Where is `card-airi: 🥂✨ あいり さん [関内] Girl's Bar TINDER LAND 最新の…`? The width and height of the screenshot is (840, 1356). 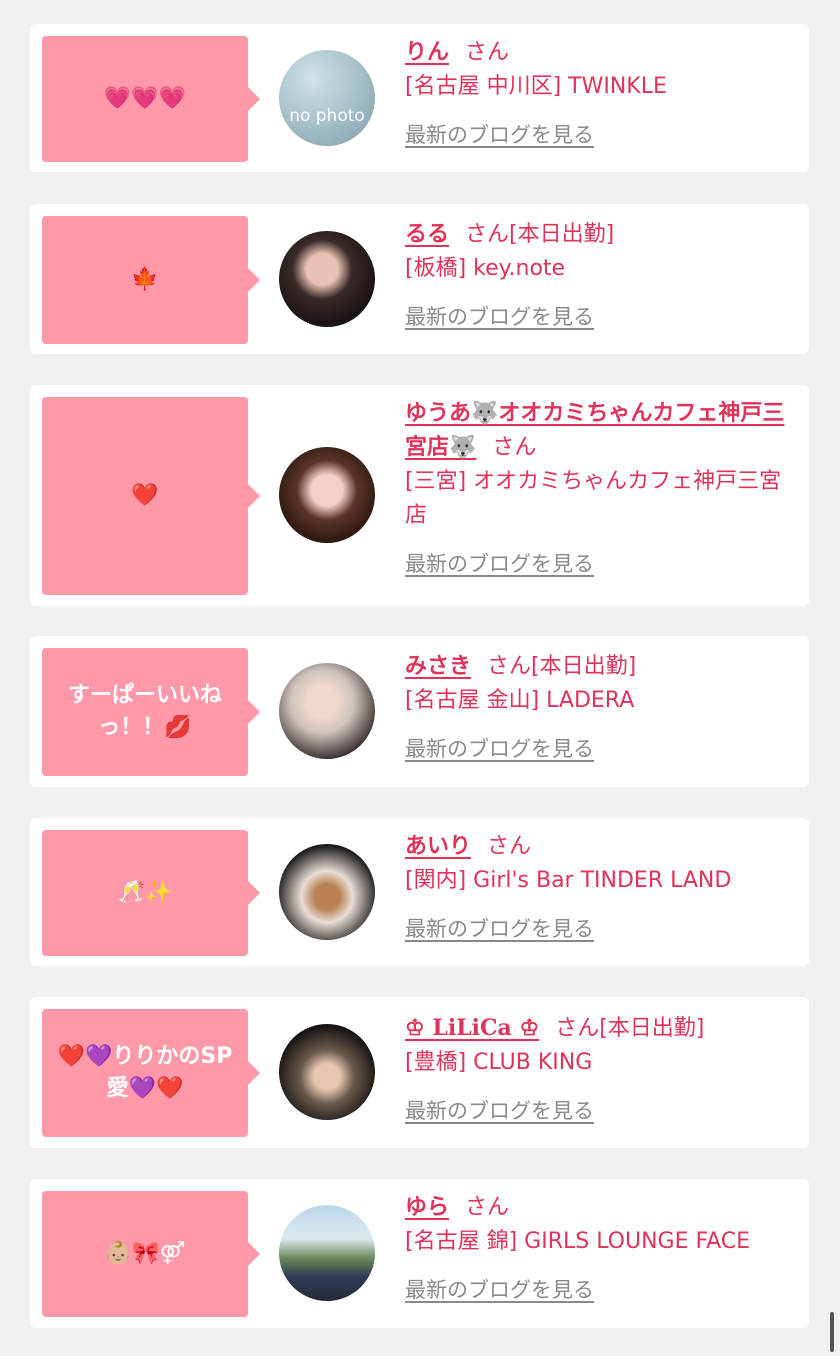
card-airi: 🥂✨ あいり さん [関内] Girl's Bar TINDER LAND 最新の… is located at coordinates (419, 892).